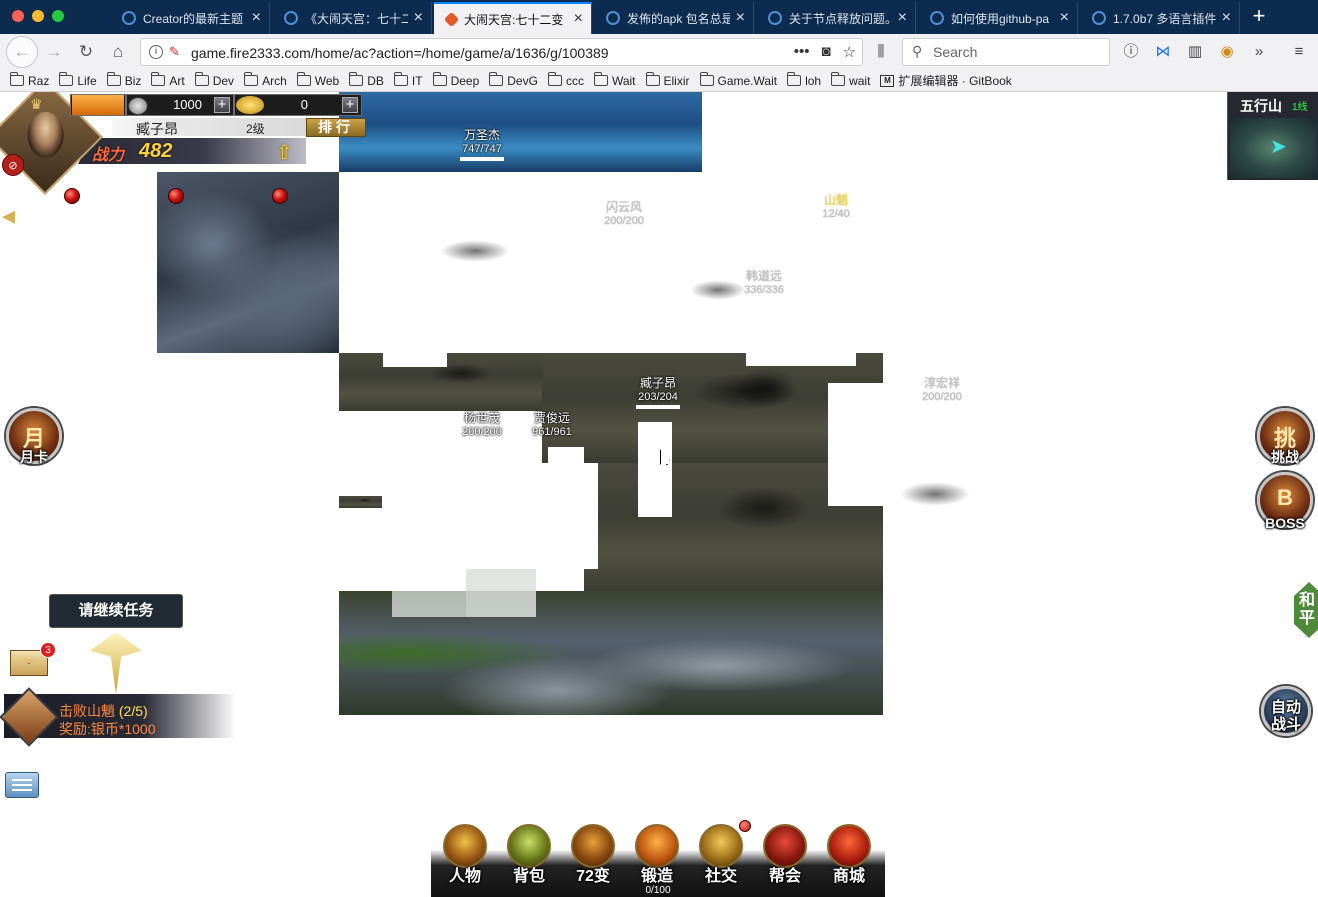 This screenshot has height=897, width=1318. What do you see at coordinates (825, 52) in the screenshot?
I see `pocket-icon: ◙` at bounding box center [825, 52].